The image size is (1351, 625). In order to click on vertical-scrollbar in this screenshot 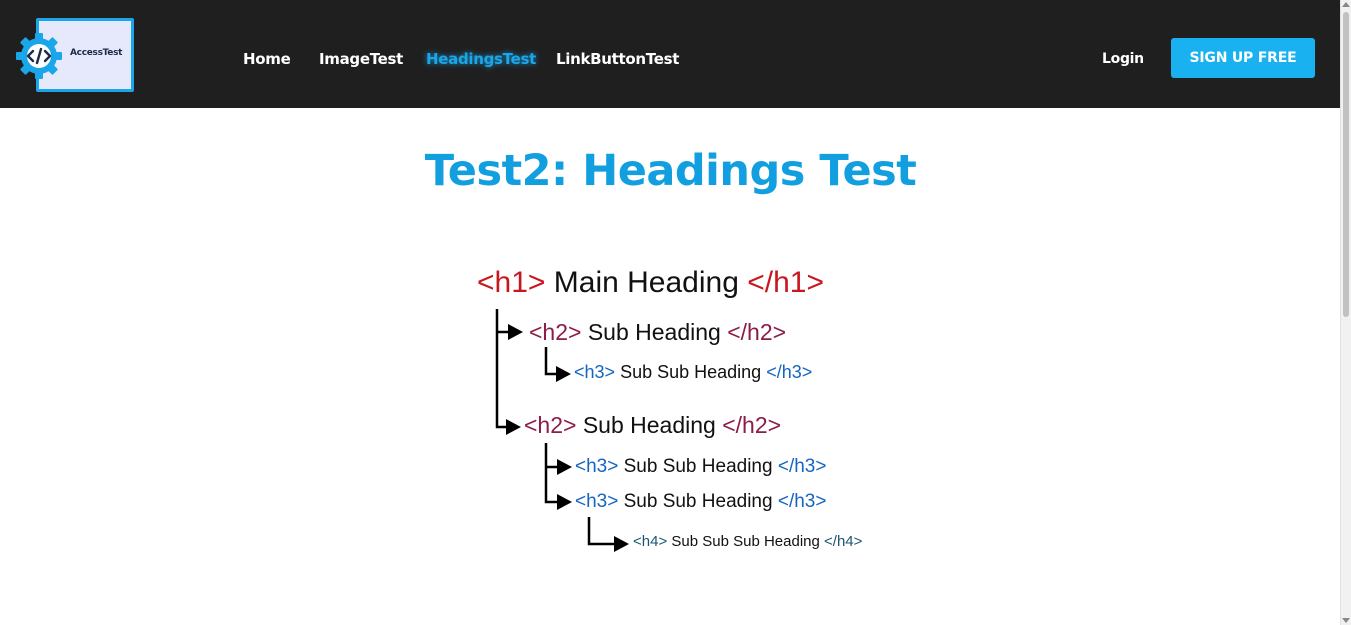, I will do `click(1345, 312)`.